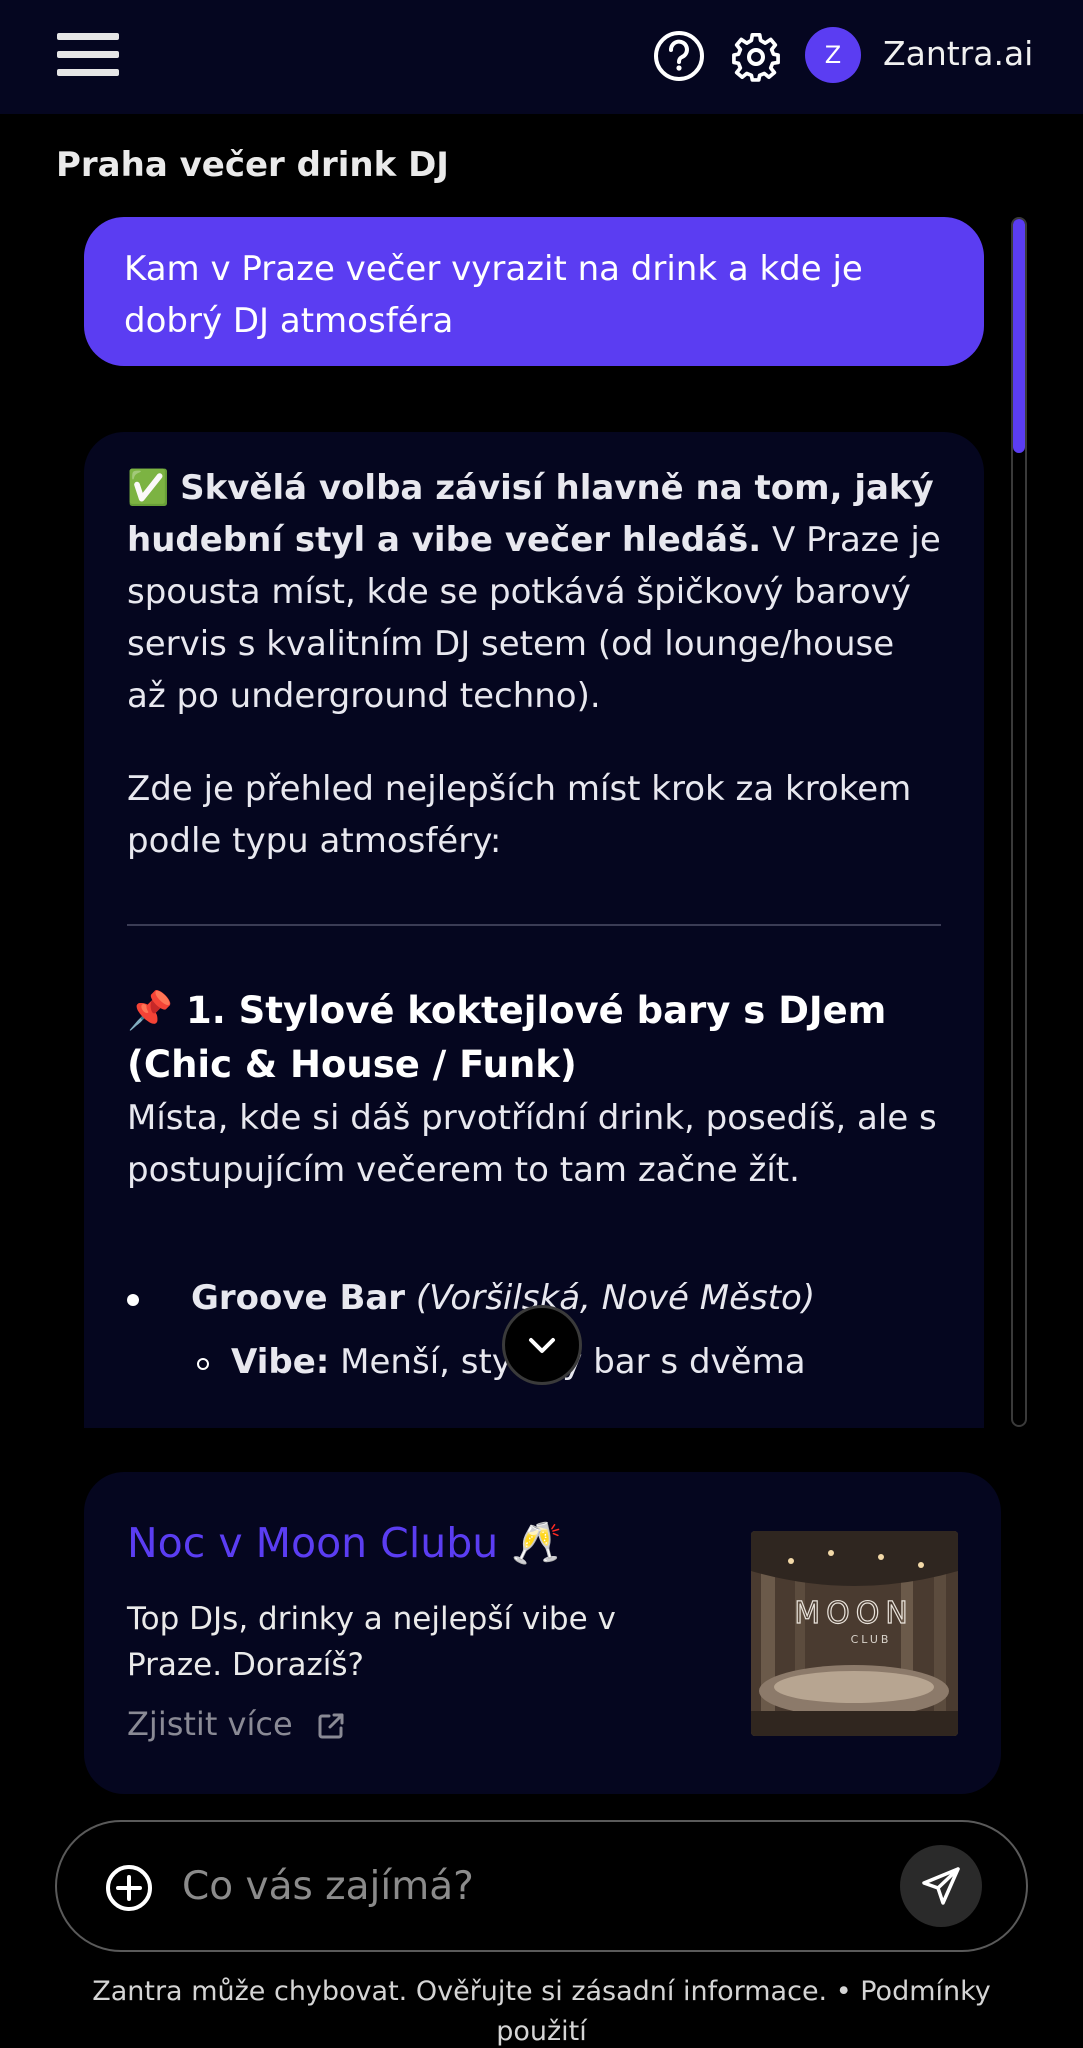 This screenshot has width=1083, height=2048. Describe the element at coordinates (203, 1364) in the screenshot. I see `sub-bullet` at that location.